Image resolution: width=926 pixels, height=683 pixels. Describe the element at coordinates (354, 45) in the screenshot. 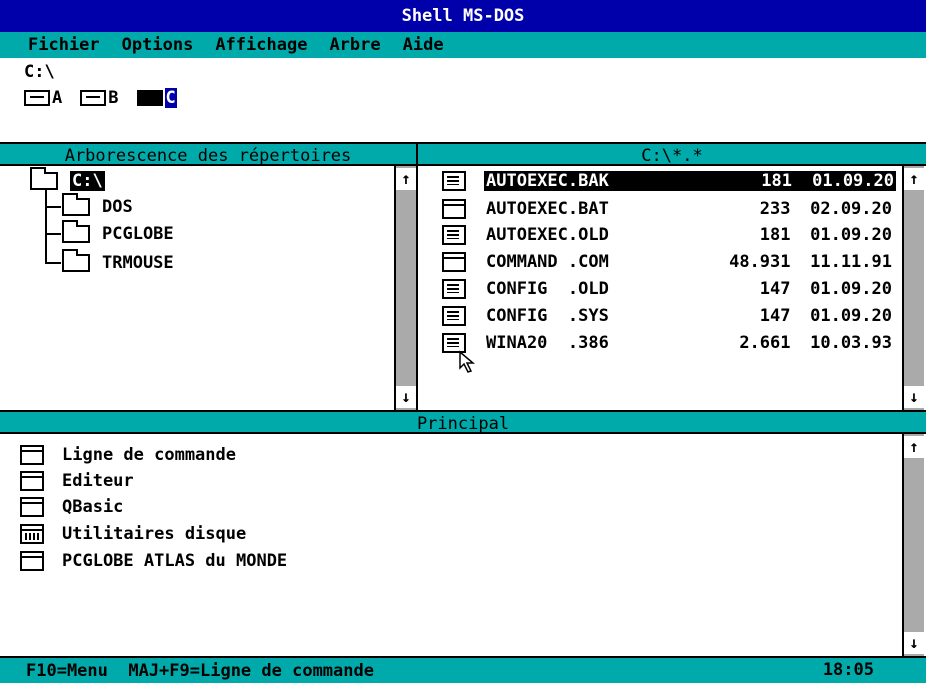

I see `menu-arbre: Arbre` at that location.